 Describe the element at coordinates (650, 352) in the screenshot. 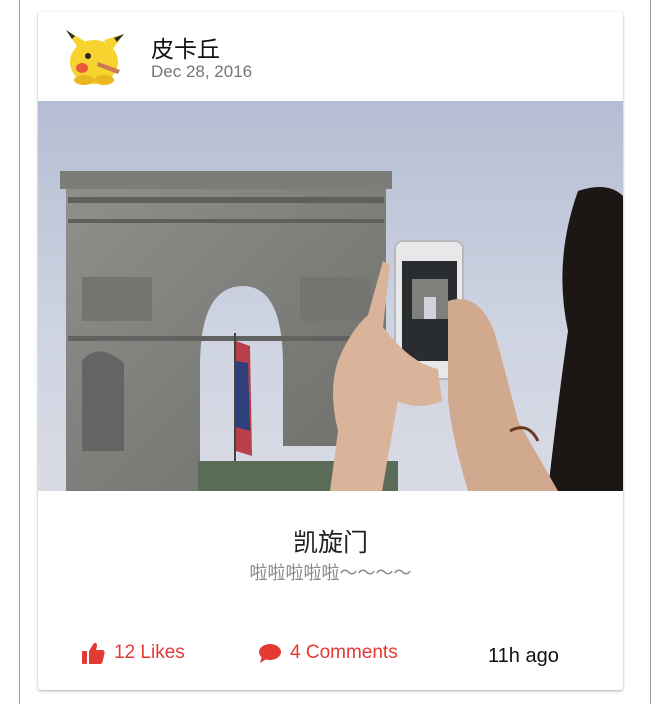

I see `page-frame-right-border` at that location.